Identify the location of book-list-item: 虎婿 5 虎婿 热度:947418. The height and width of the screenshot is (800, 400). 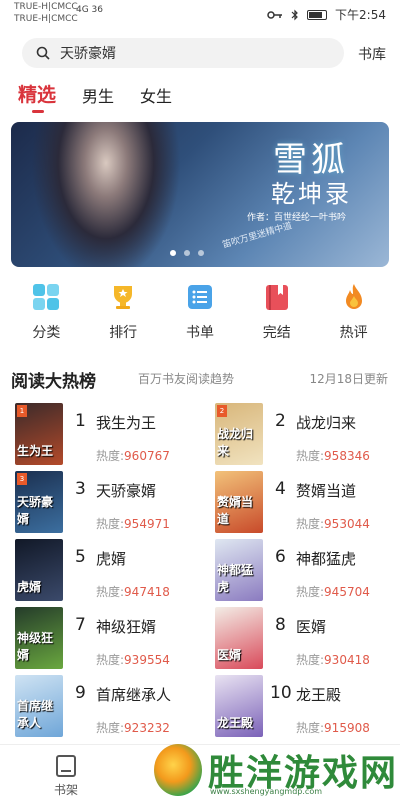
(100, 571).